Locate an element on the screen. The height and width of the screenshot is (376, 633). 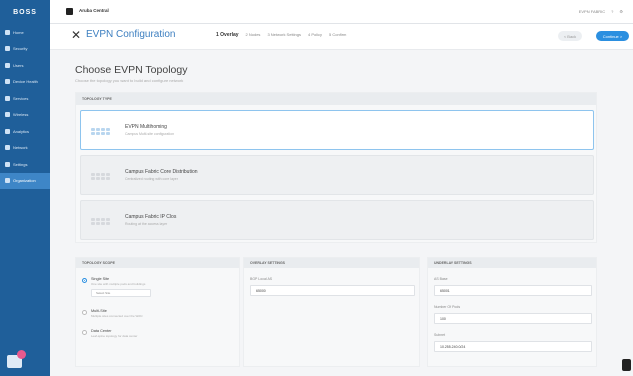
home-icon is located at coordinates (7, 32).